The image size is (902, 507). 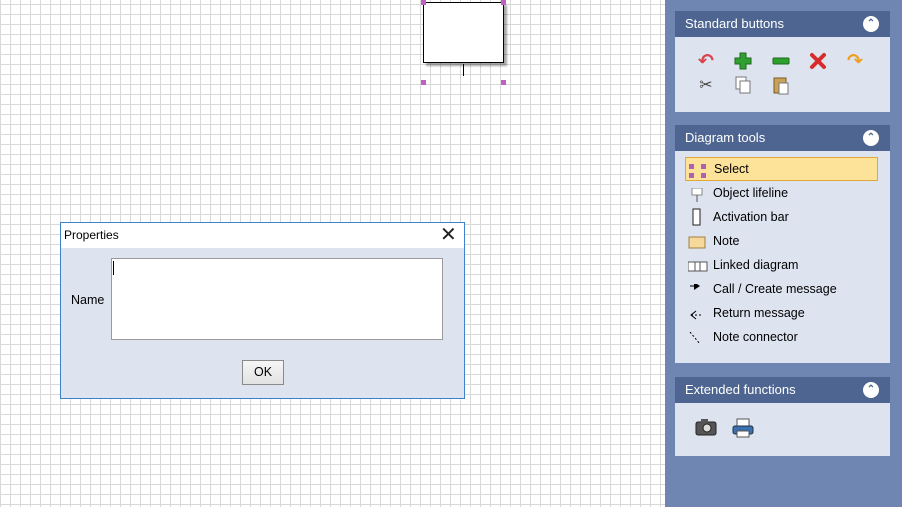 What do you see at coordinates (781, 85) in the screenshot?
I see `paste-icon` at bounding box center [781, 85].